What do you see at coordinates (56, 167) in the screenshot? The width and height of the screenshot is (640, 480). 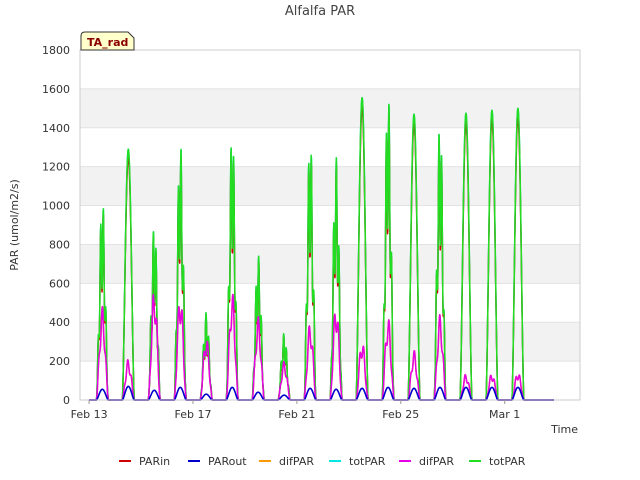 I see `y-tick-label: 1200` at bounding box center [56, 167].